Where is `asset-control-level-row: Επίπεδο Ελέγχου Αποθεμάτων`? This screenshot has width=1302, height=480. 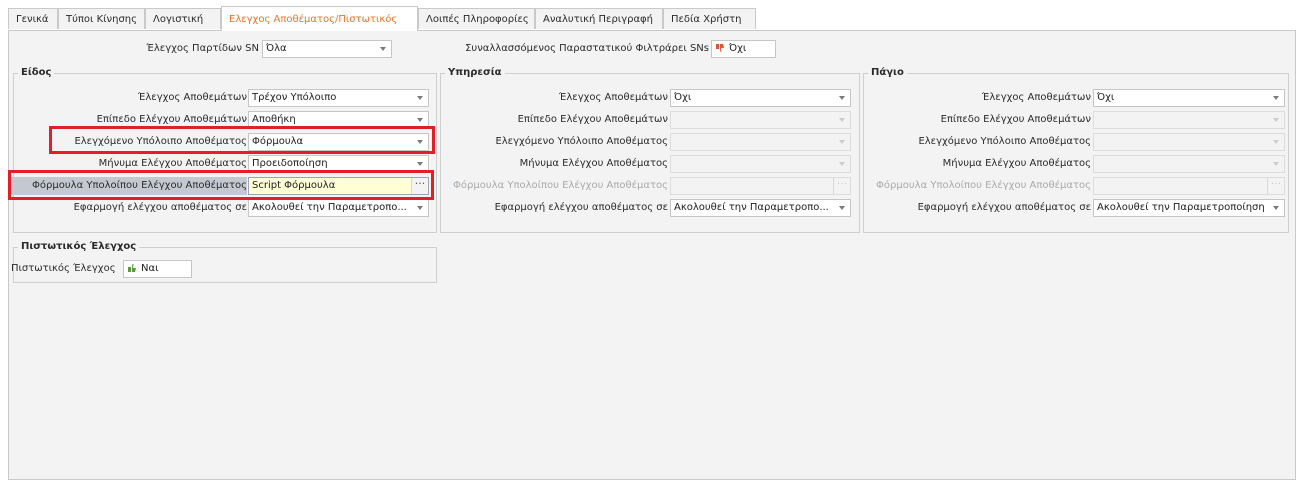 asset-control-level-row: Επίπεδο Ελέγχου Αποθεμάτων is located at coordinates (1076, 120).